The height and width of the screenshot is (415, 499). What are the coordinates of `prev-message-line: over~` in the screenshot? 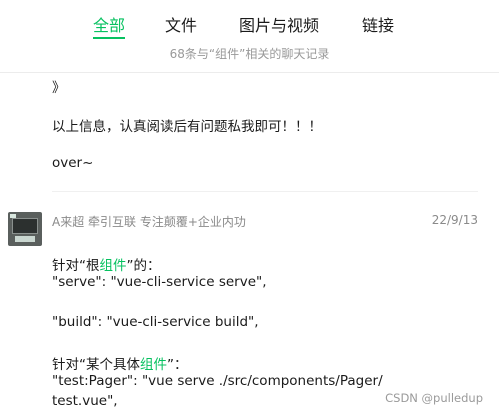 It's located at (73, 163).